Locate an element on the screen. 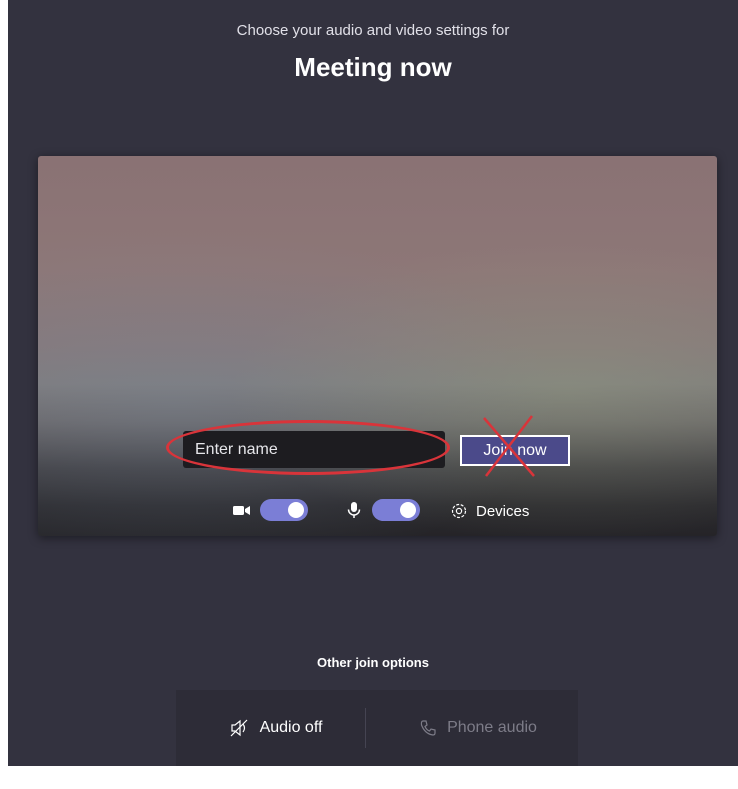  join-now-button: Join now is located at coordinates (515, 450).